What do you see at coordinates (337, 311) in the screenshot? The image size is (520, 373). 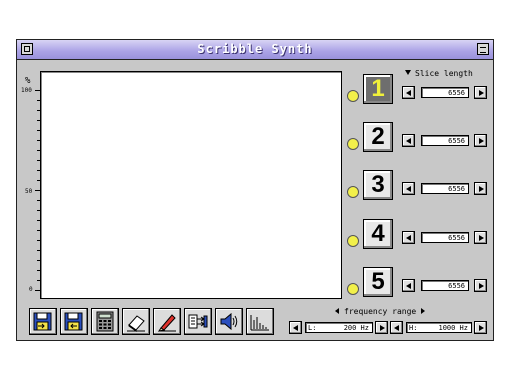 I see `left-triangle-icon` at bounding box center [337, 311].